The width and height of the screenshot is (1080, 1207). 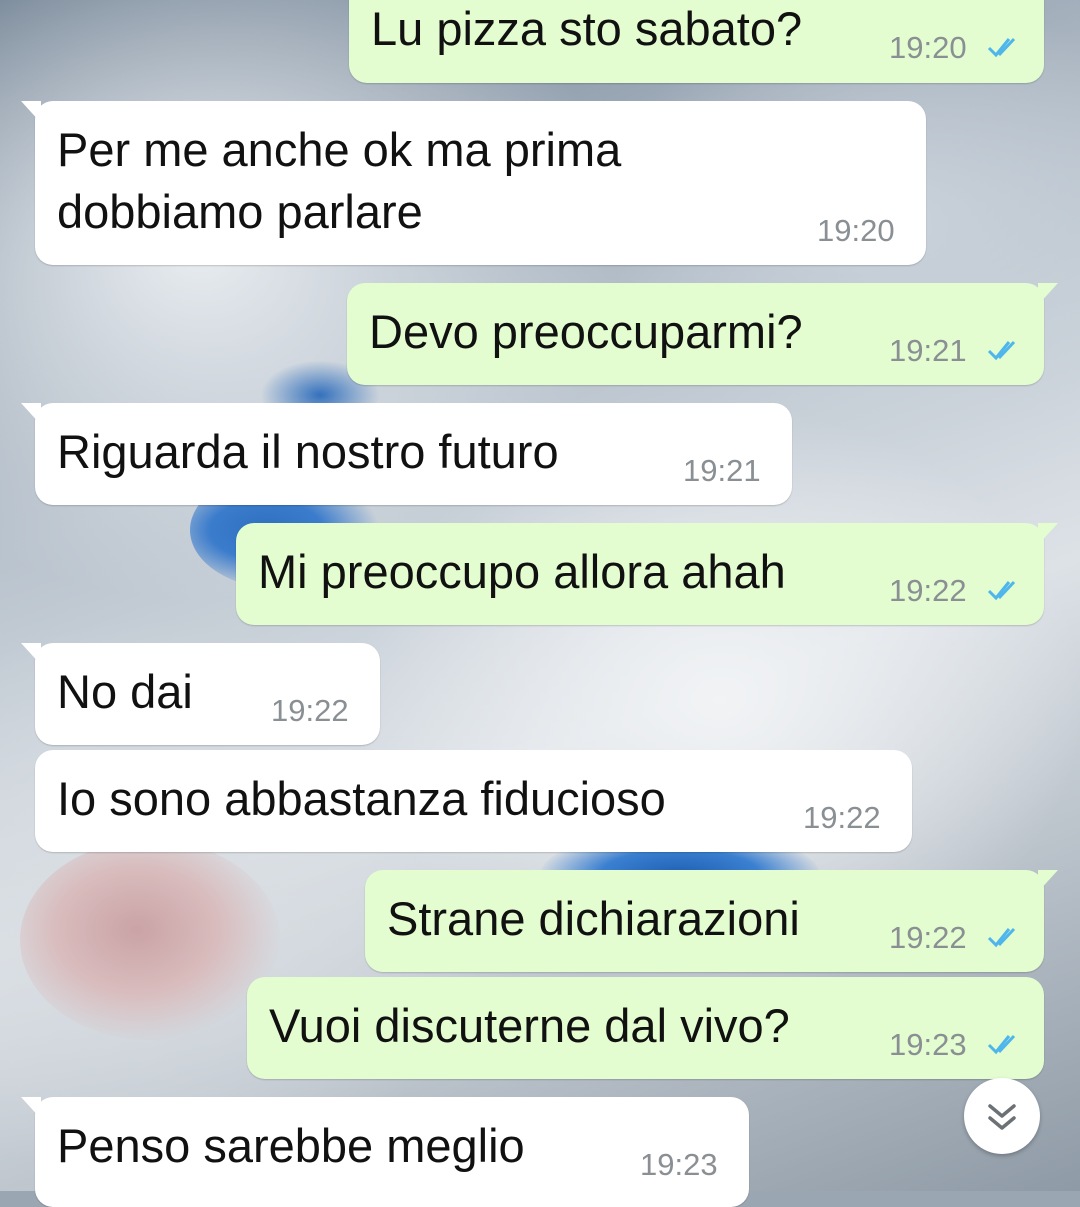 I want to click on message-text: Riguarda il nostro futuro, so click(x=308, y=451).